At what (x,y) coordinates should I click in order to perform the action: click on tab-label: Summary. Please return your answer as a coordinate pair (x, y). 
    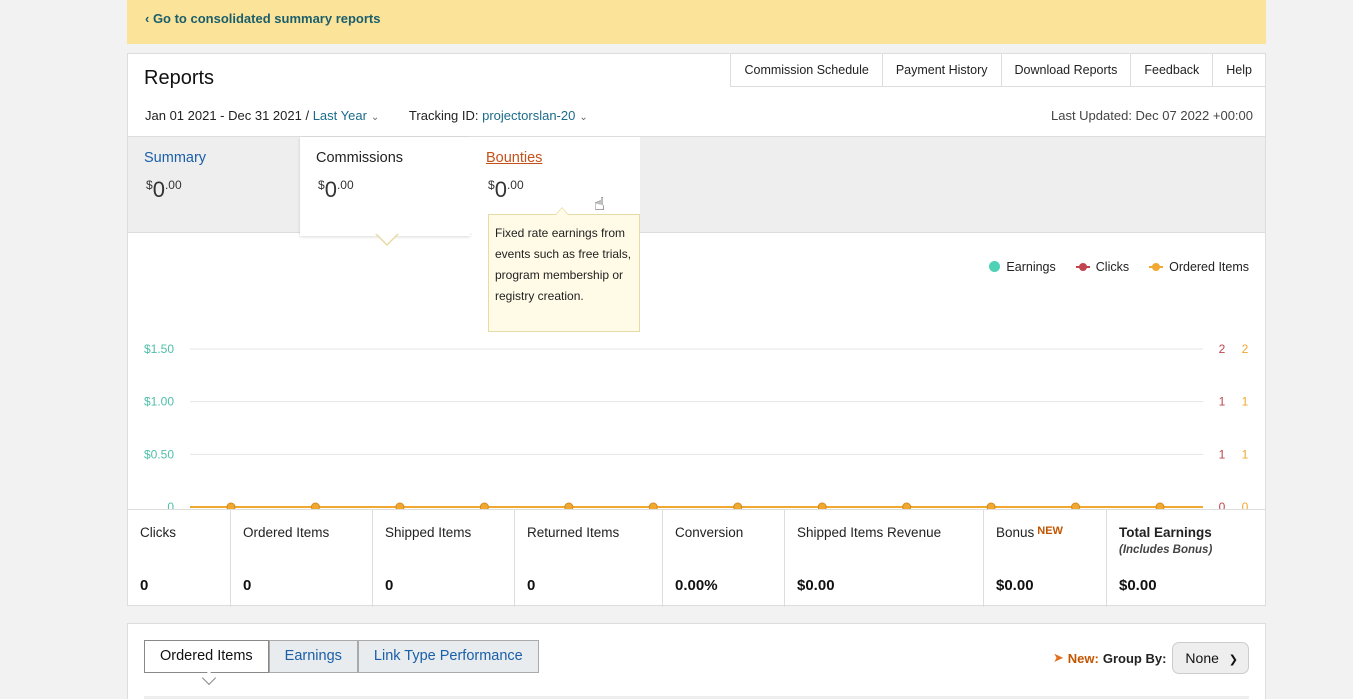
    Looking at the image, I should click on (175, 158).